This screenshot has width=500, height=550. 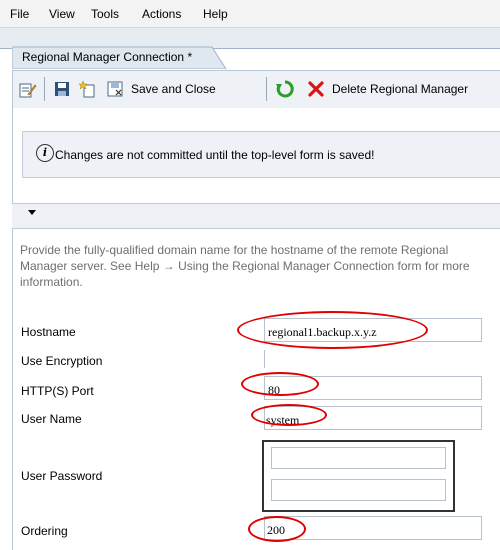 What do you see at coordinates (358, 458) in the screenshot?
I see `password-field` at bounding box center [358, 458].